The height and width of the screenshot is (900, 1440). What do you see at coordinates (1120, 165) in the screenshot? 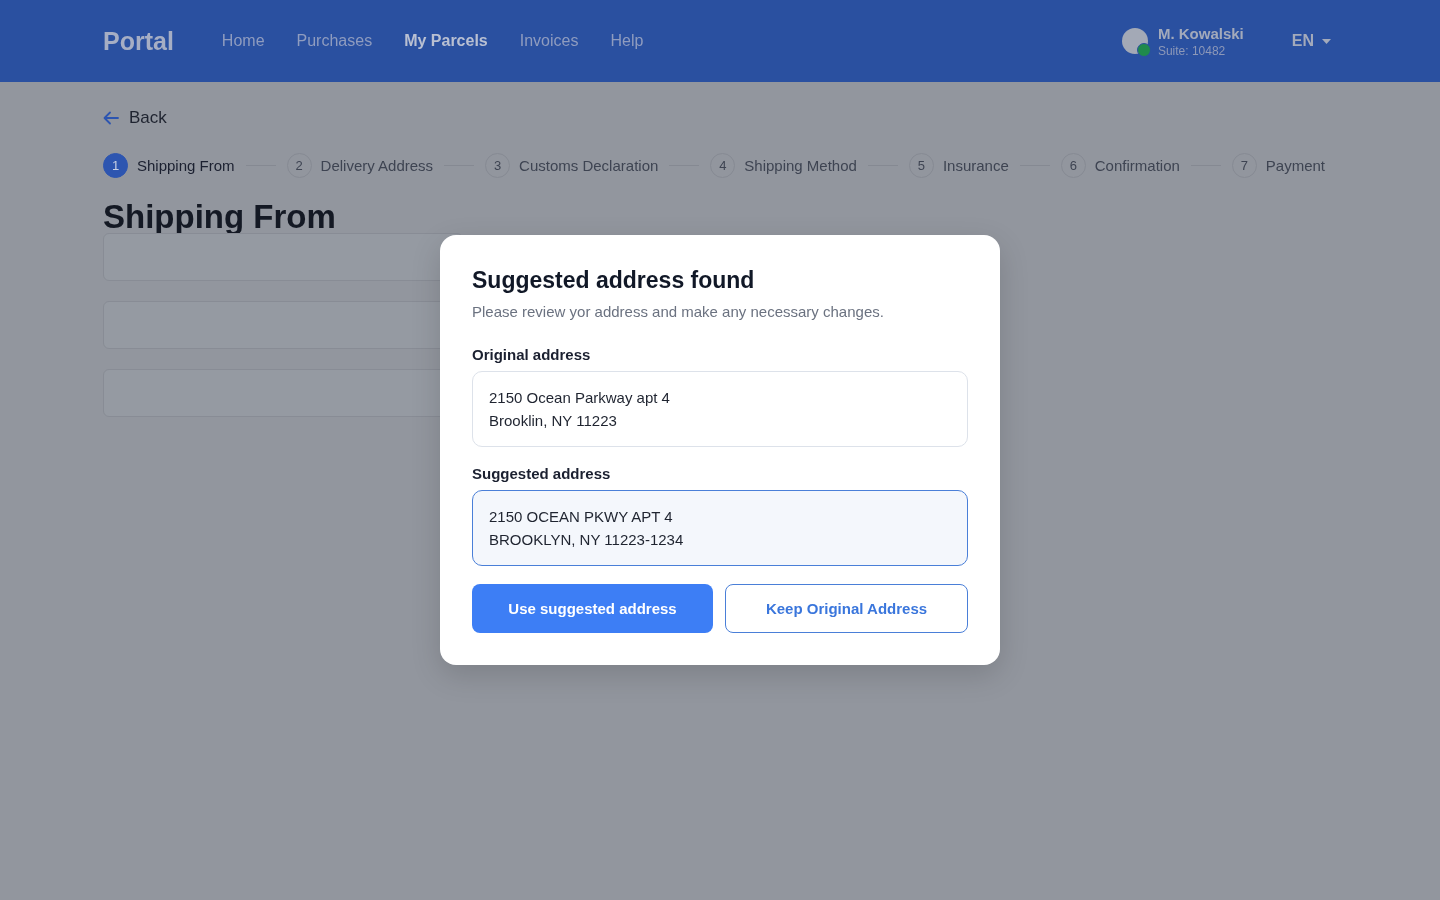
I see `step-tab: 6 Confirmation` at bounding box center [1120, 165].